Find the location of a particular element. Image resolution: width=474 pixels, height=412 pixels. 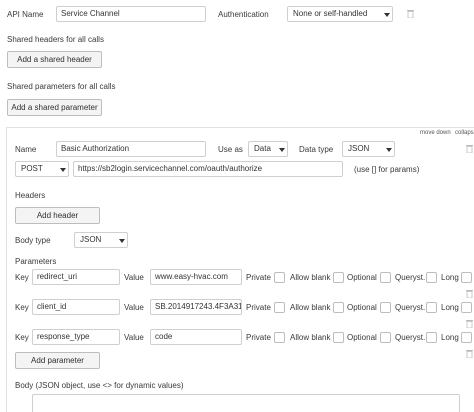

use-as-value: Data is located at coordinates (262, 148).